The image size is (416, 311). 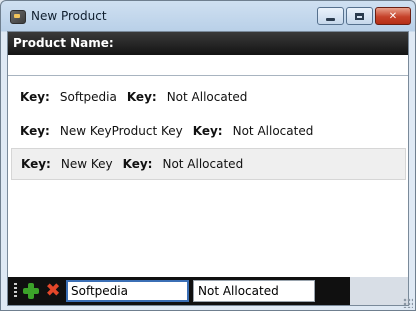 I want to click on app-icon, so click(x=18, y=17).